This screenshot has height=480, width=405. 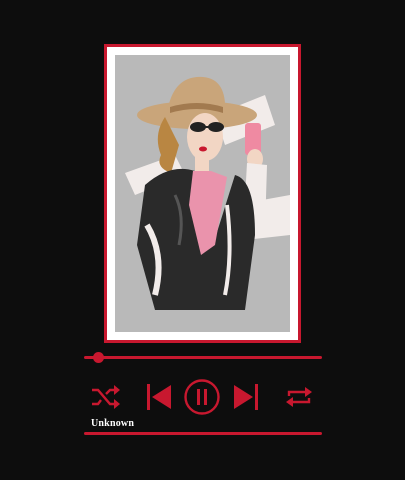 I want to click on next-button, so click(x=246, y=397).